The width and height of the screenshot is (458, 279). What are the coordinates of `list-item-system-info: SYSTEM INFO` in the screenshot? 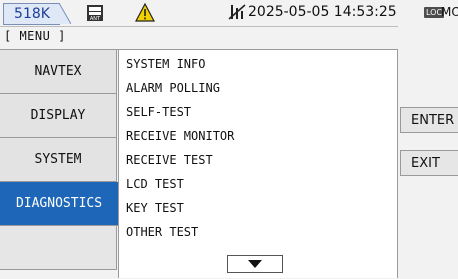 It's located at (165, 64).